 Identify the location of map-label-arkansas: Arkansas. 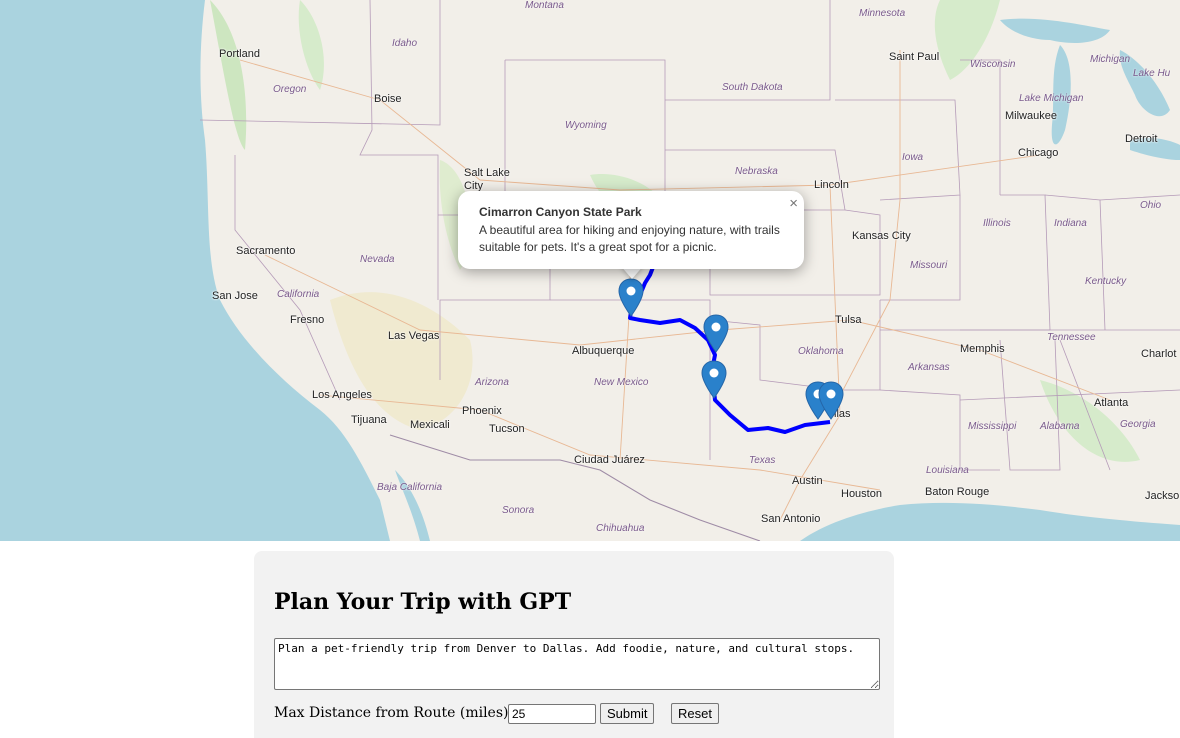
(929, 367).